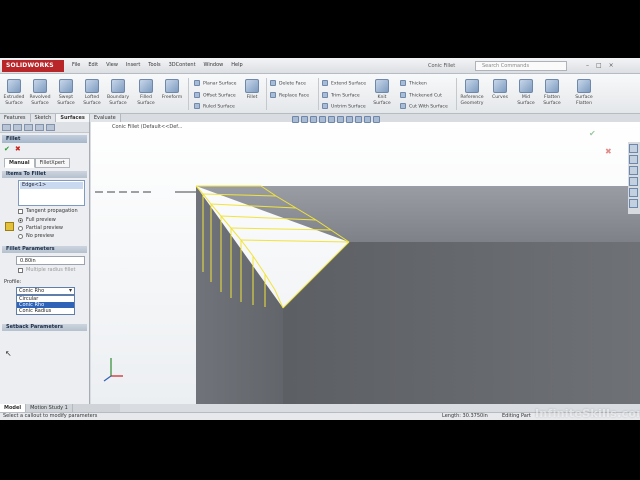  What do you see at coordinates (93, 66) in the screenshot?
I see `menu-edit: Edit` at bounding box center [93, 66].